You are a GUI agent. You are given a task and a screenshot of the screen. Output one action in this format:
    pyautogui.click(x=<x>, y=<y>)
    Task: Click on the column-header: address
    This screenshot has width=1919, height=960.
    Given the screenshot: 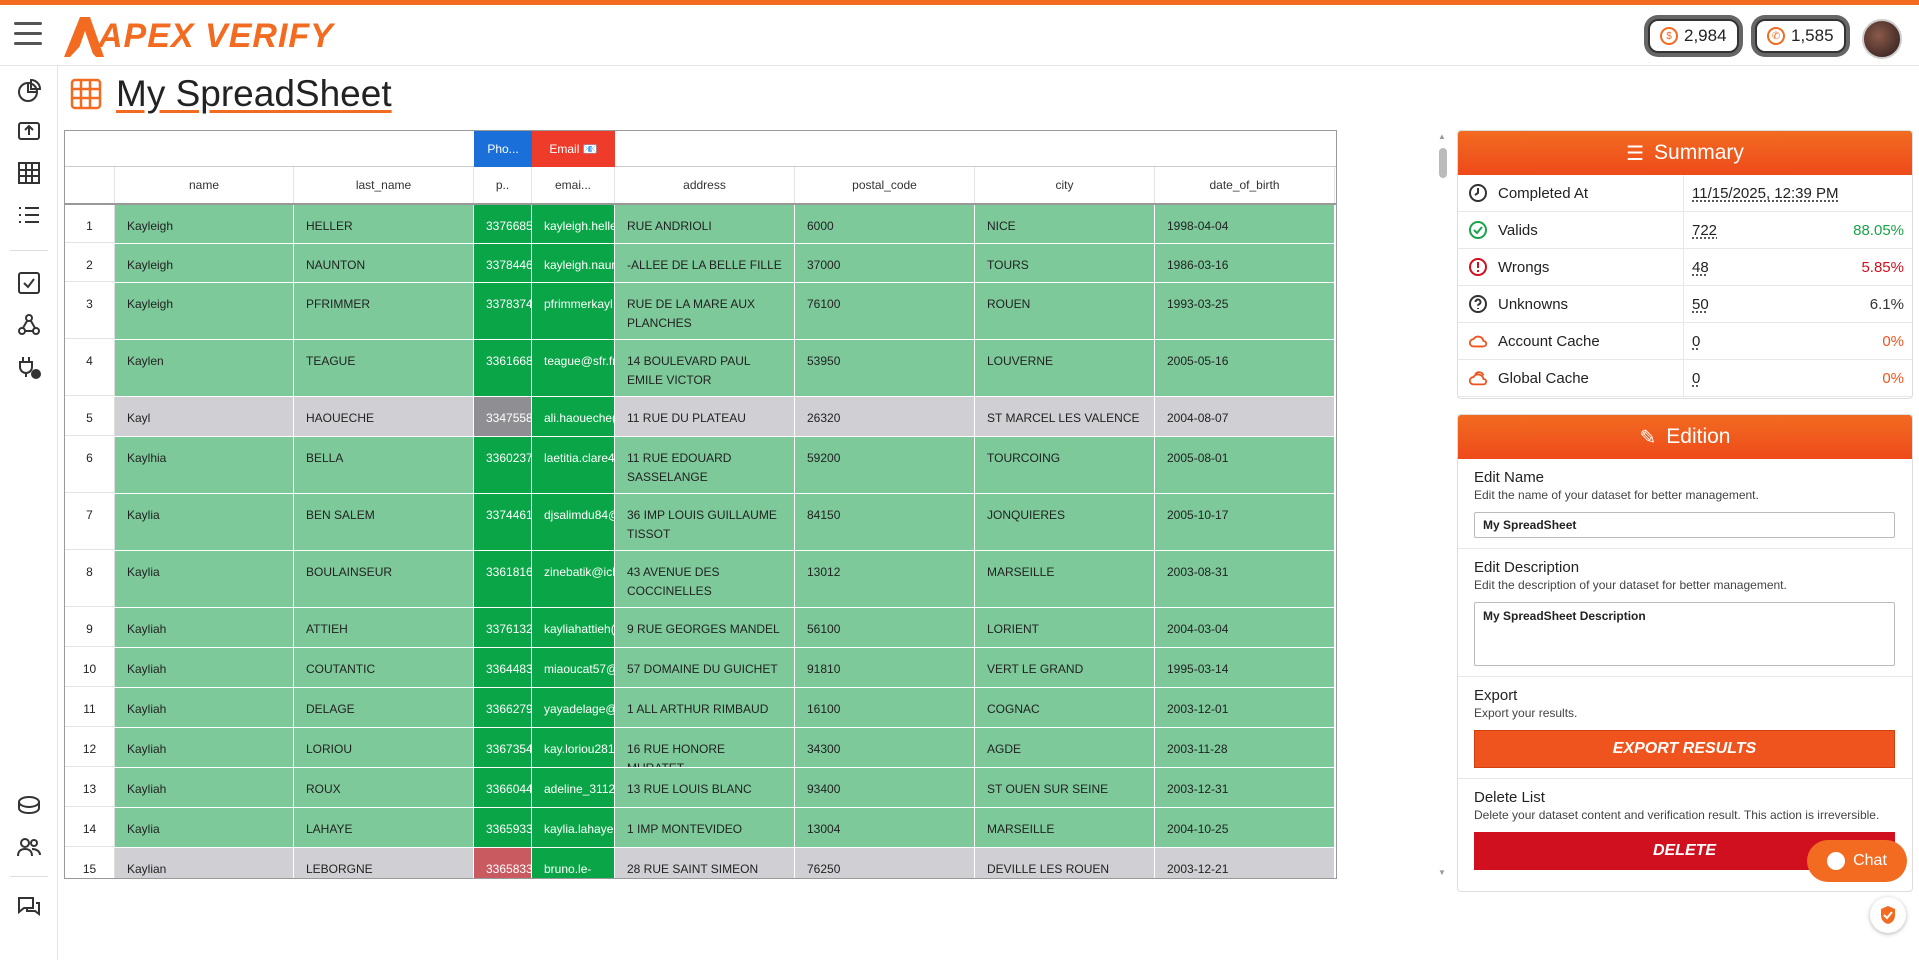 What is the action you would take?
    pyautogui.click(x=705, y=185)
    